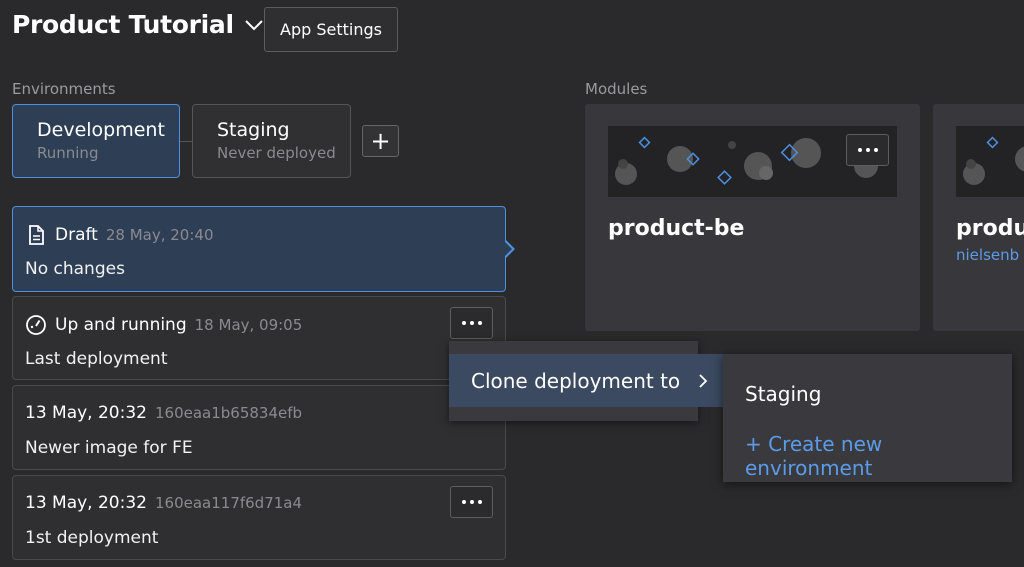 The height and width of the screenshot is (567, 1024). Describe the element at coordinates (254, 24) in the screenshot. I see `chevron-down-icon` at that location.